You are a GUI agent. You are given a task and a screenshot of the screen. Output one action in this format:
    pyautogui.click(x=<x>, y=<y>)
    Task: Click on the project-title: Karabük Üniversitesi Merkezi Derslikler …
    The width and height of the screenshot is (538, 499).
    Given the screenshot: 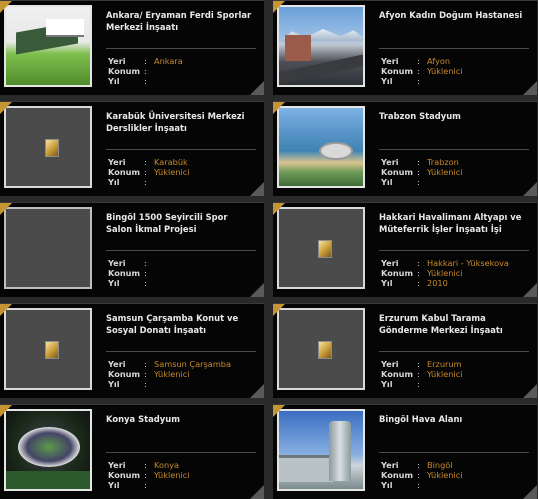 What is the action you would take?
    pyautogui.click(x=181, y=122)
    